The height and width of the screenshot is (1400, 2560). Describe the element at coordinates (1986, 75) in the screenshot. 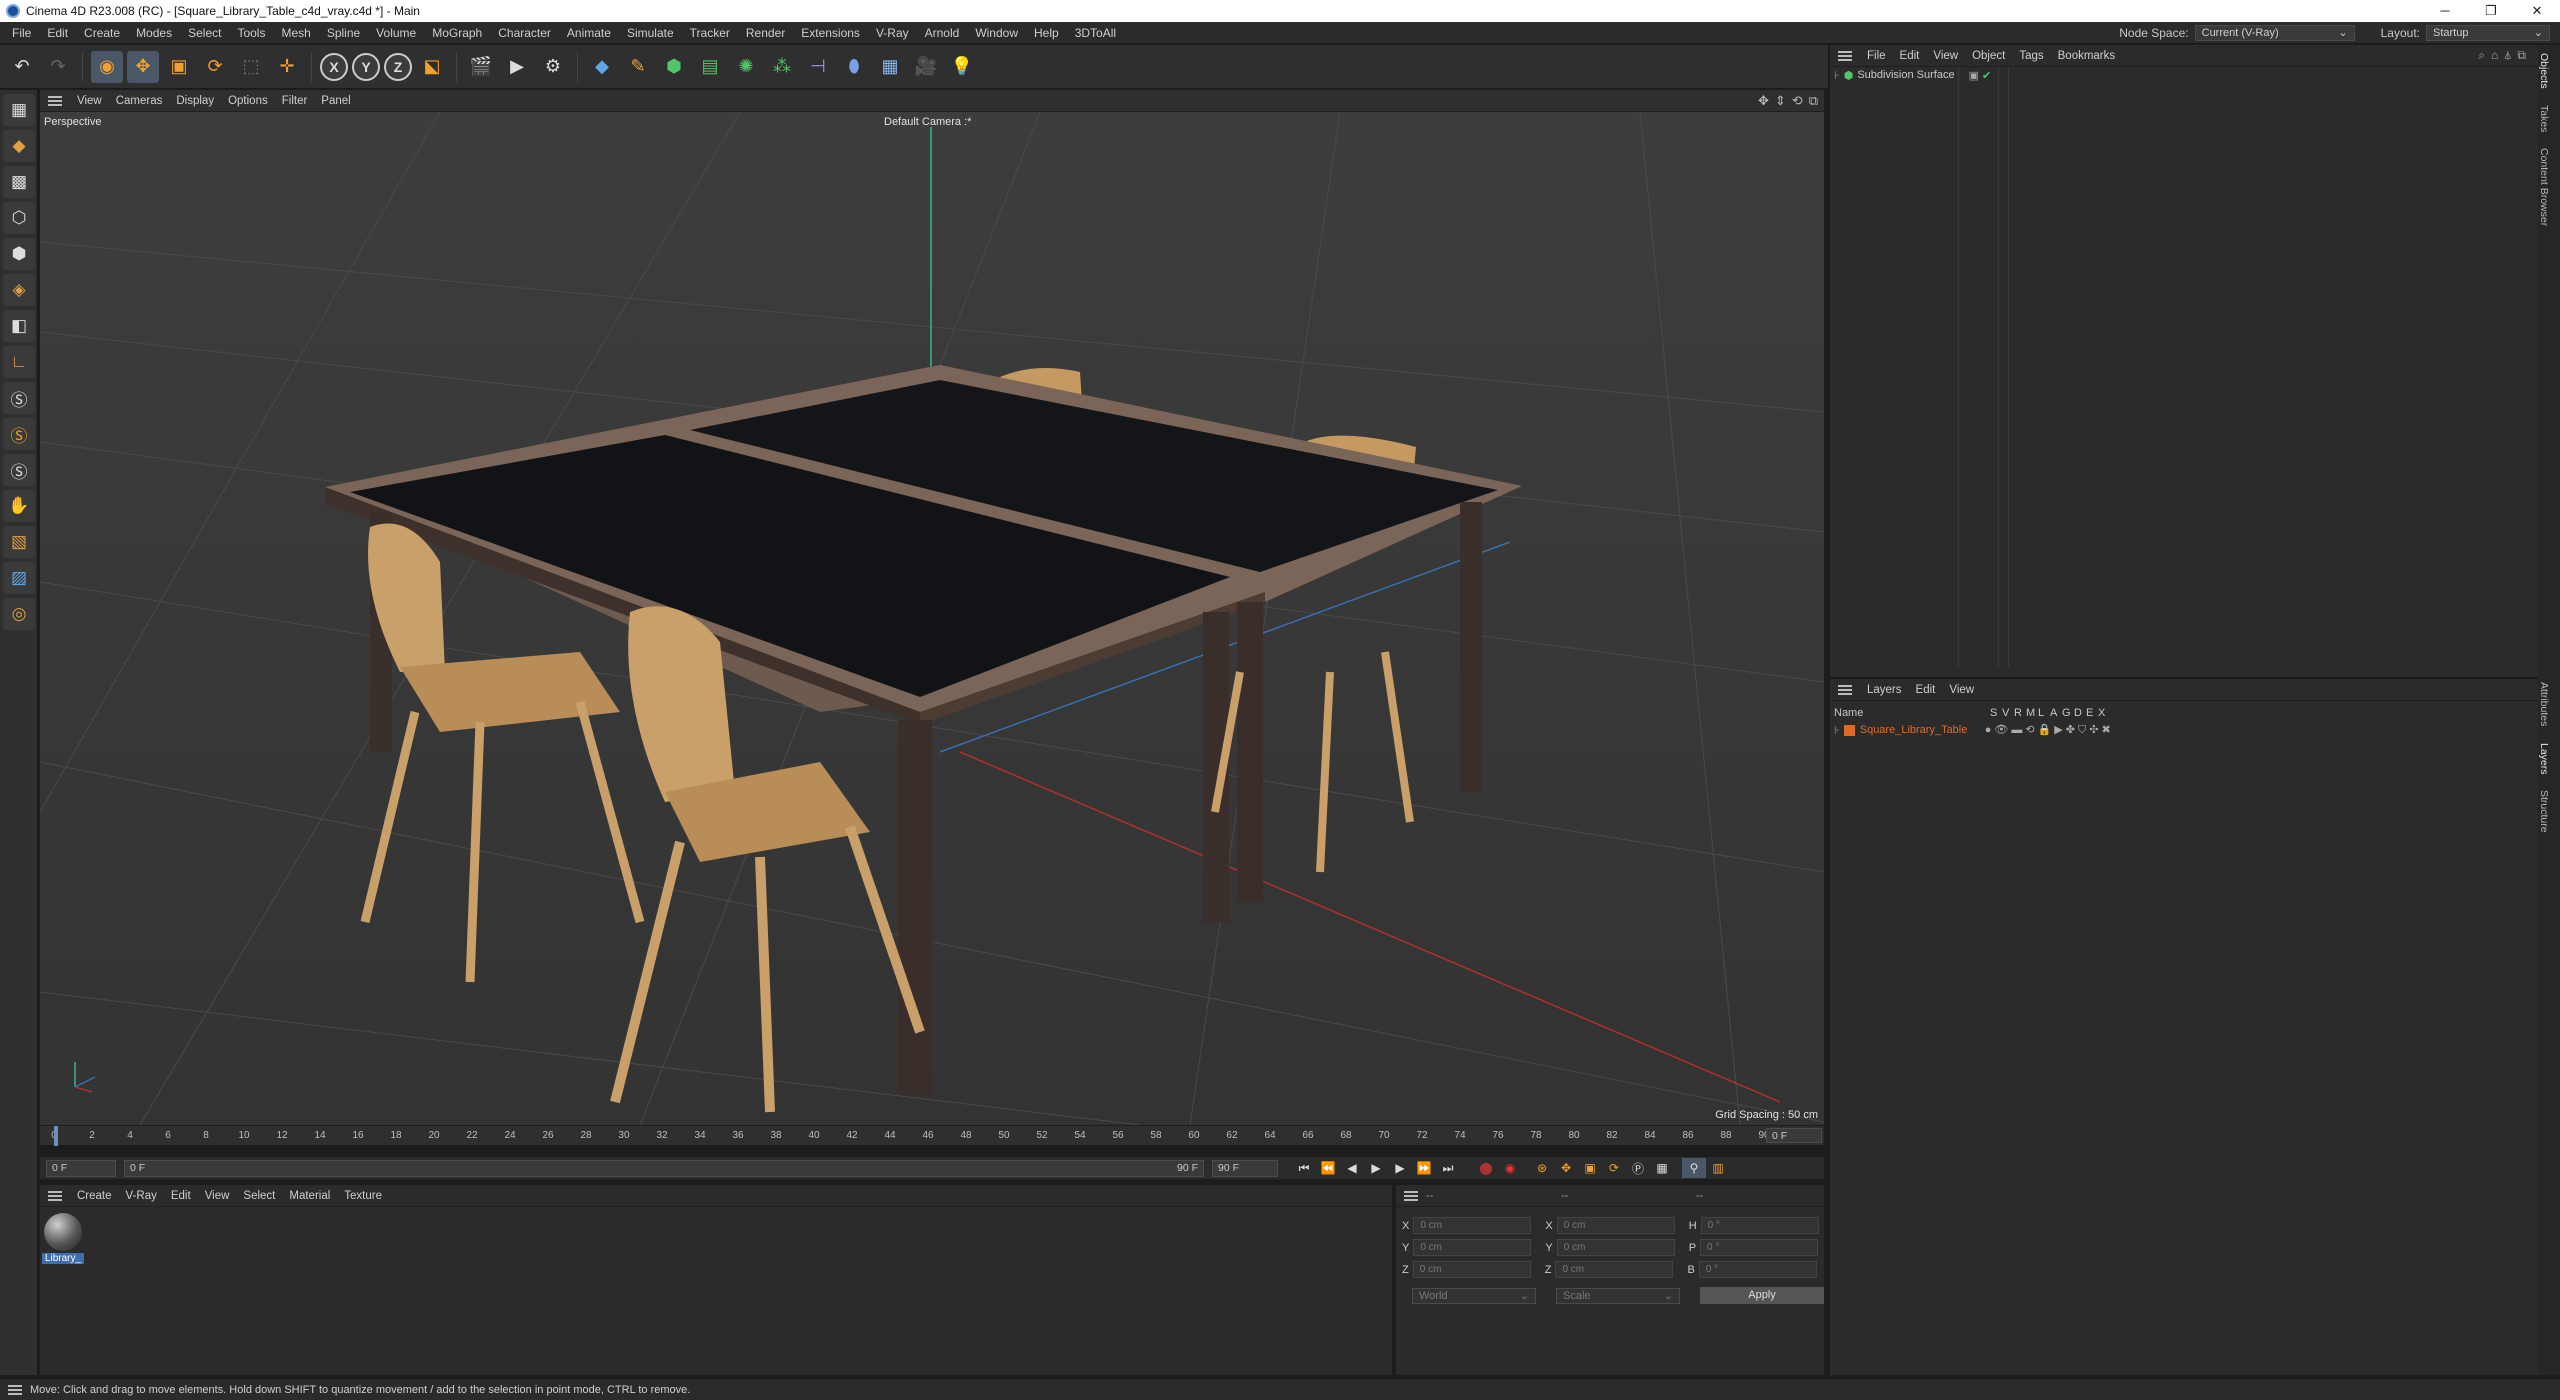

I see `enabled-check-icon: ✔` at that location.